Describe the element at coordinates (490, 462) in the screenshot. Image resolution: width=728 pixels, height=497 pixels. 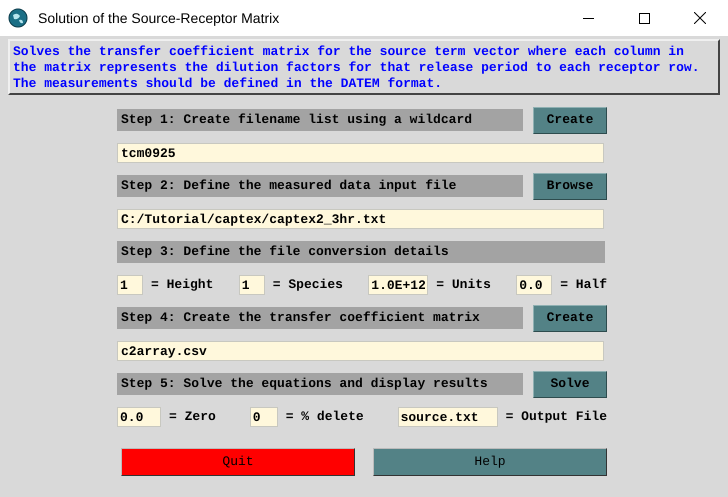
I see `help-button: Help` at that location.